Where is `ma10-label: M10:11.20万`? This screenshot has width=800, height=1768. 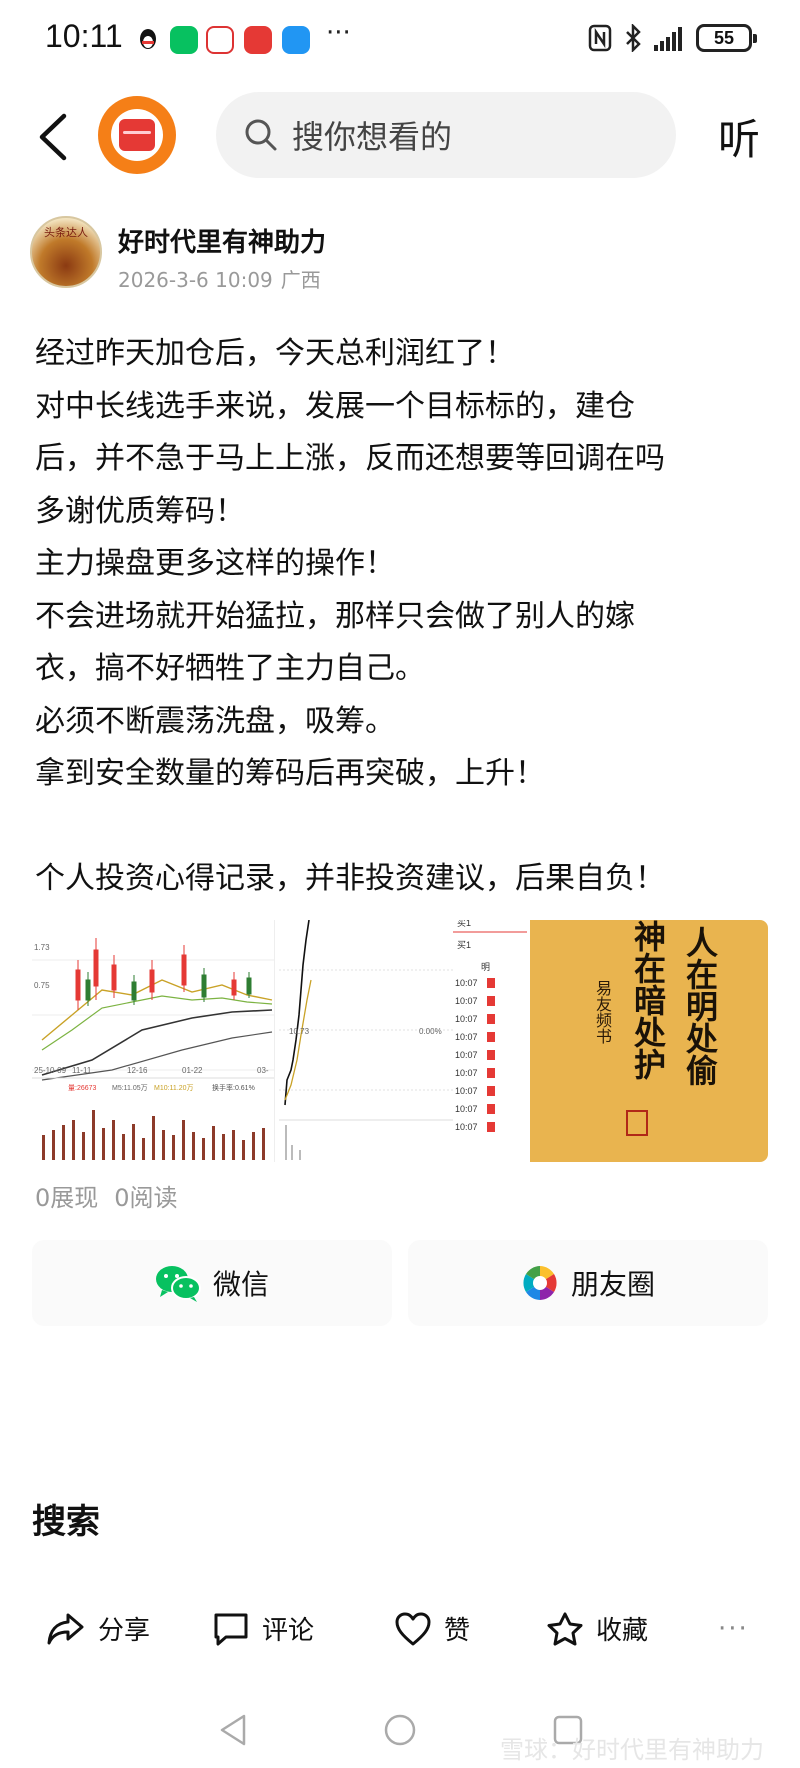
ma10-label: M10:11.20万 is located at coordinates (174, 1088).